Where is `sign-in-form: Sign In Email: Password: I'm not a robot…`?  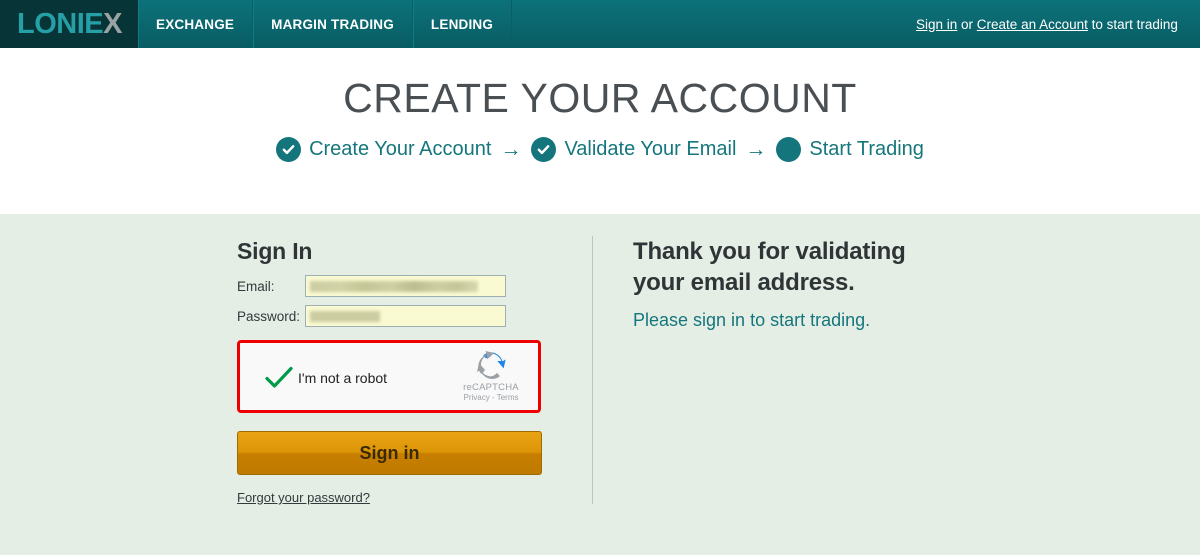
sign-in-form: Sign In Email: Password: I'm not a robot… is located at coordinates (392, 371).